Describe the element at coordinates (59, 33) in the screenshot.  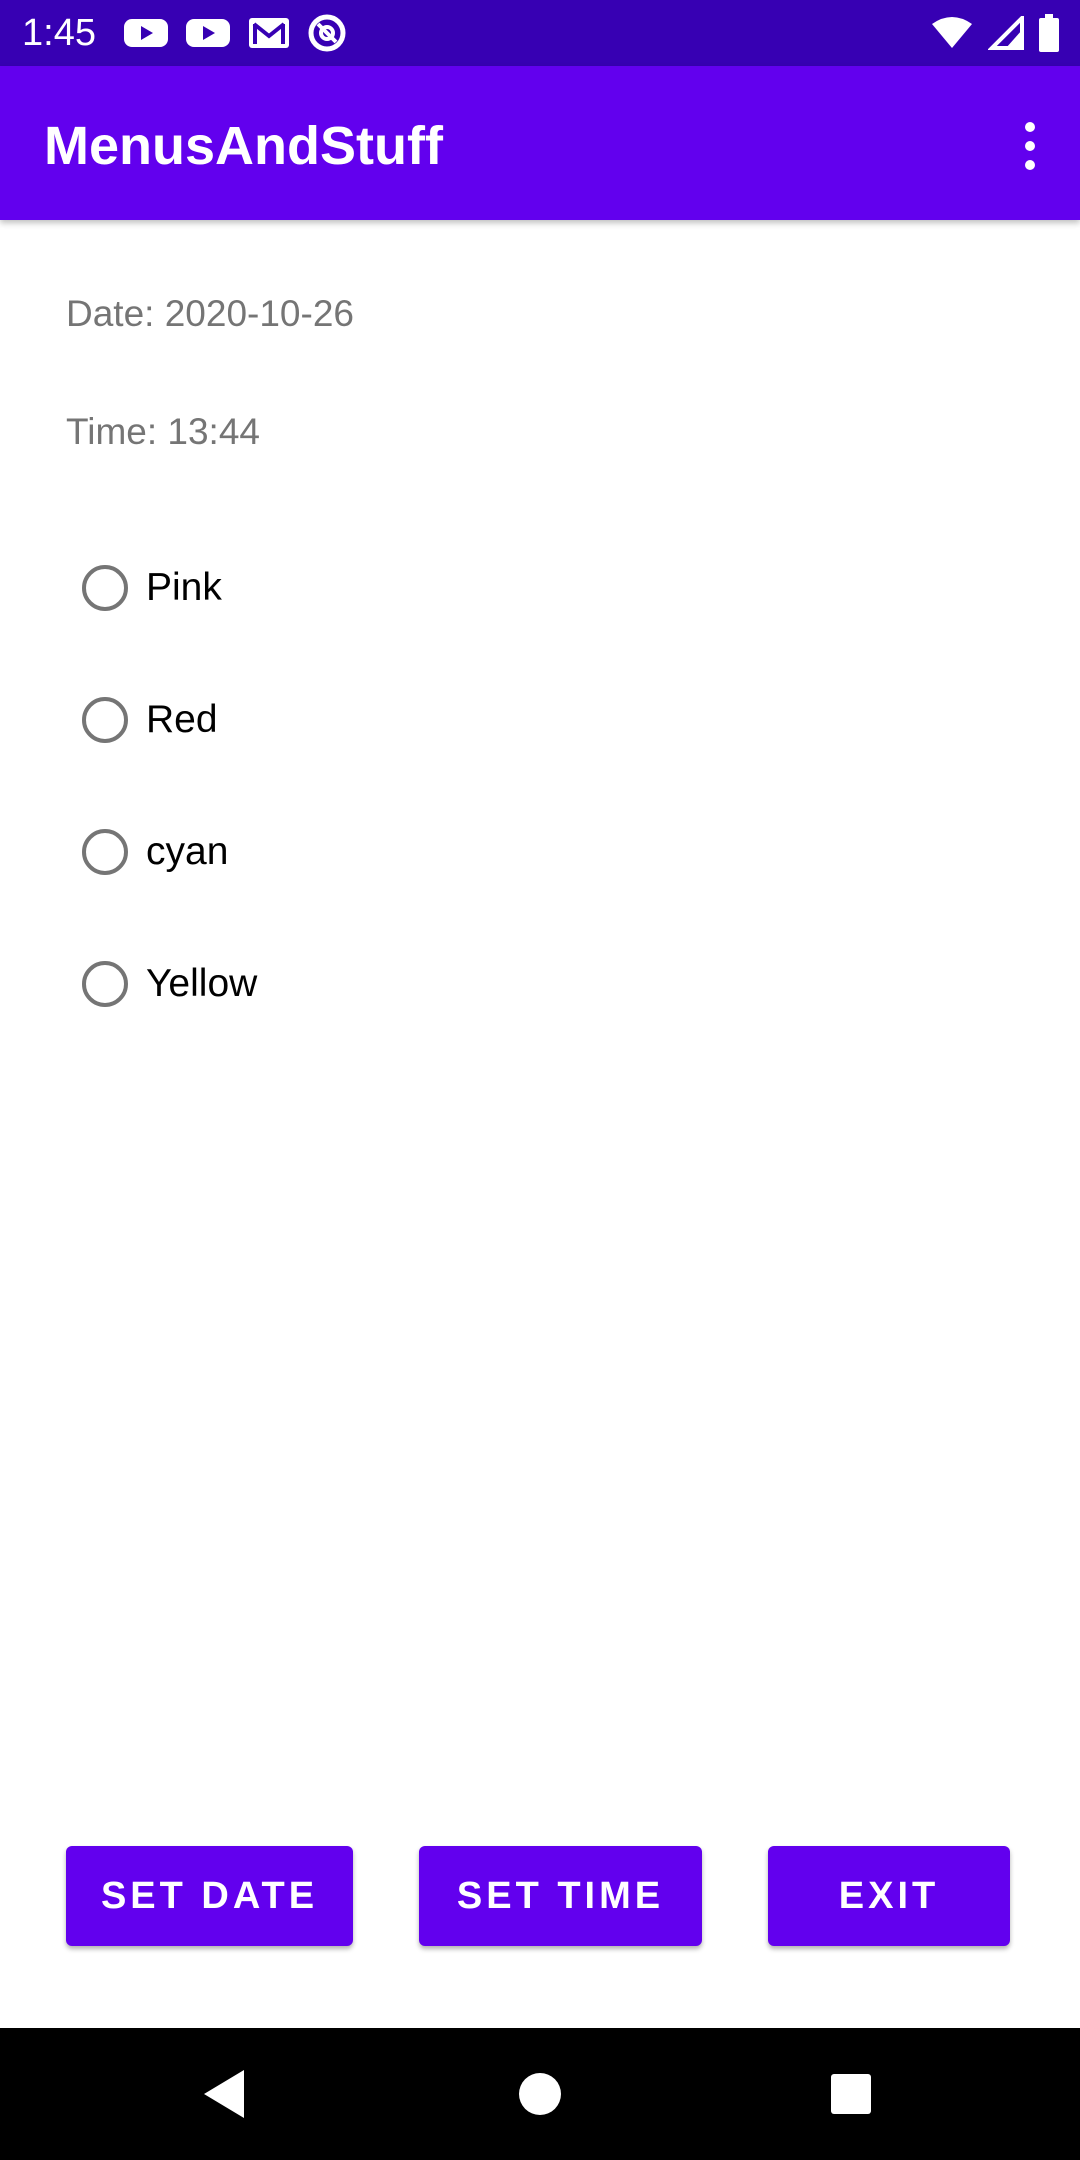
I see `status-time: 1:45` at that location.